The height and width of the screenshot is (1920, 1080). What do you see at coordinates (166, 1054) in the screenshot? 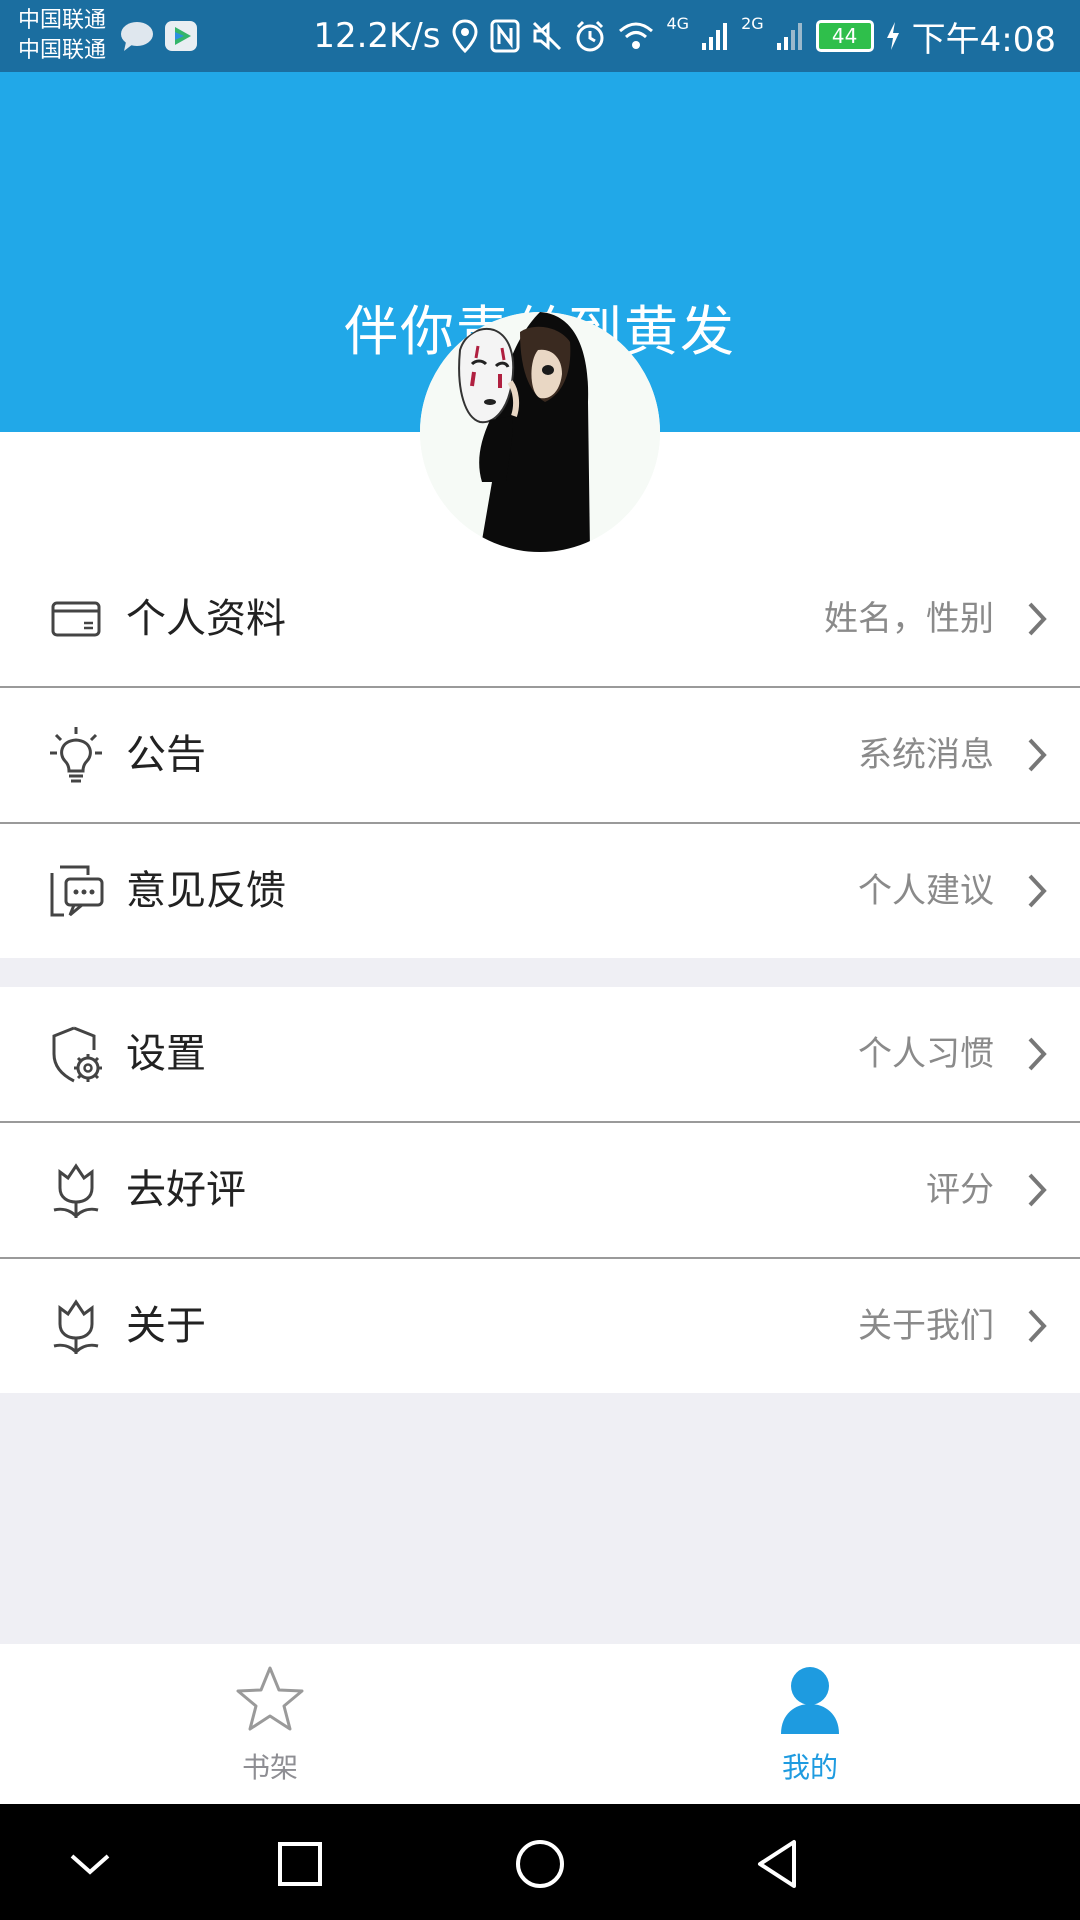
I see `menu-label: 设置` at bounding box center [166, 1054].